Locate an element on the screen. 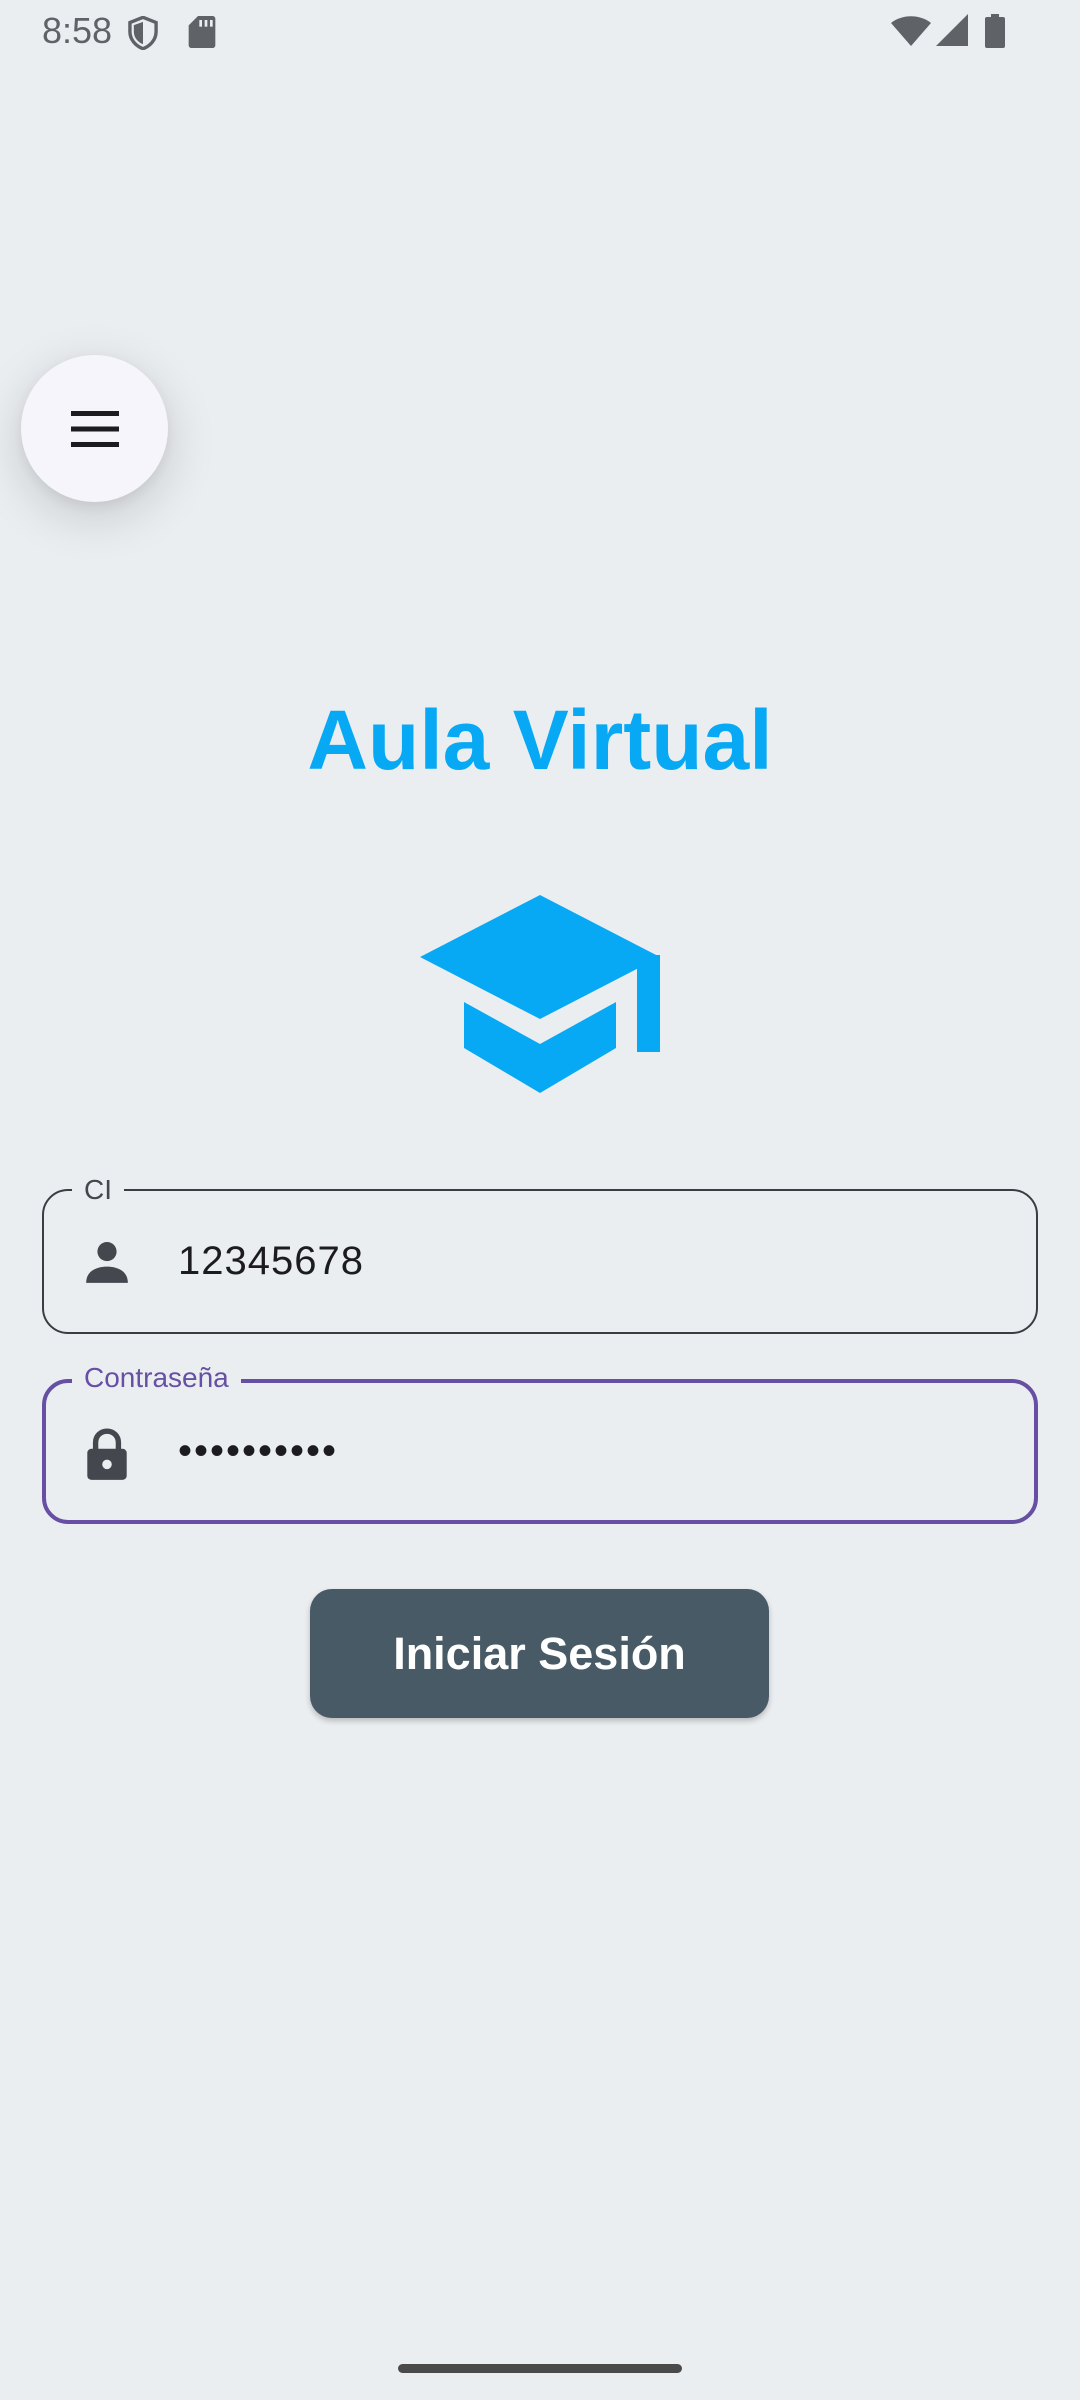  person-icon is located at coordinates (107, 1262).